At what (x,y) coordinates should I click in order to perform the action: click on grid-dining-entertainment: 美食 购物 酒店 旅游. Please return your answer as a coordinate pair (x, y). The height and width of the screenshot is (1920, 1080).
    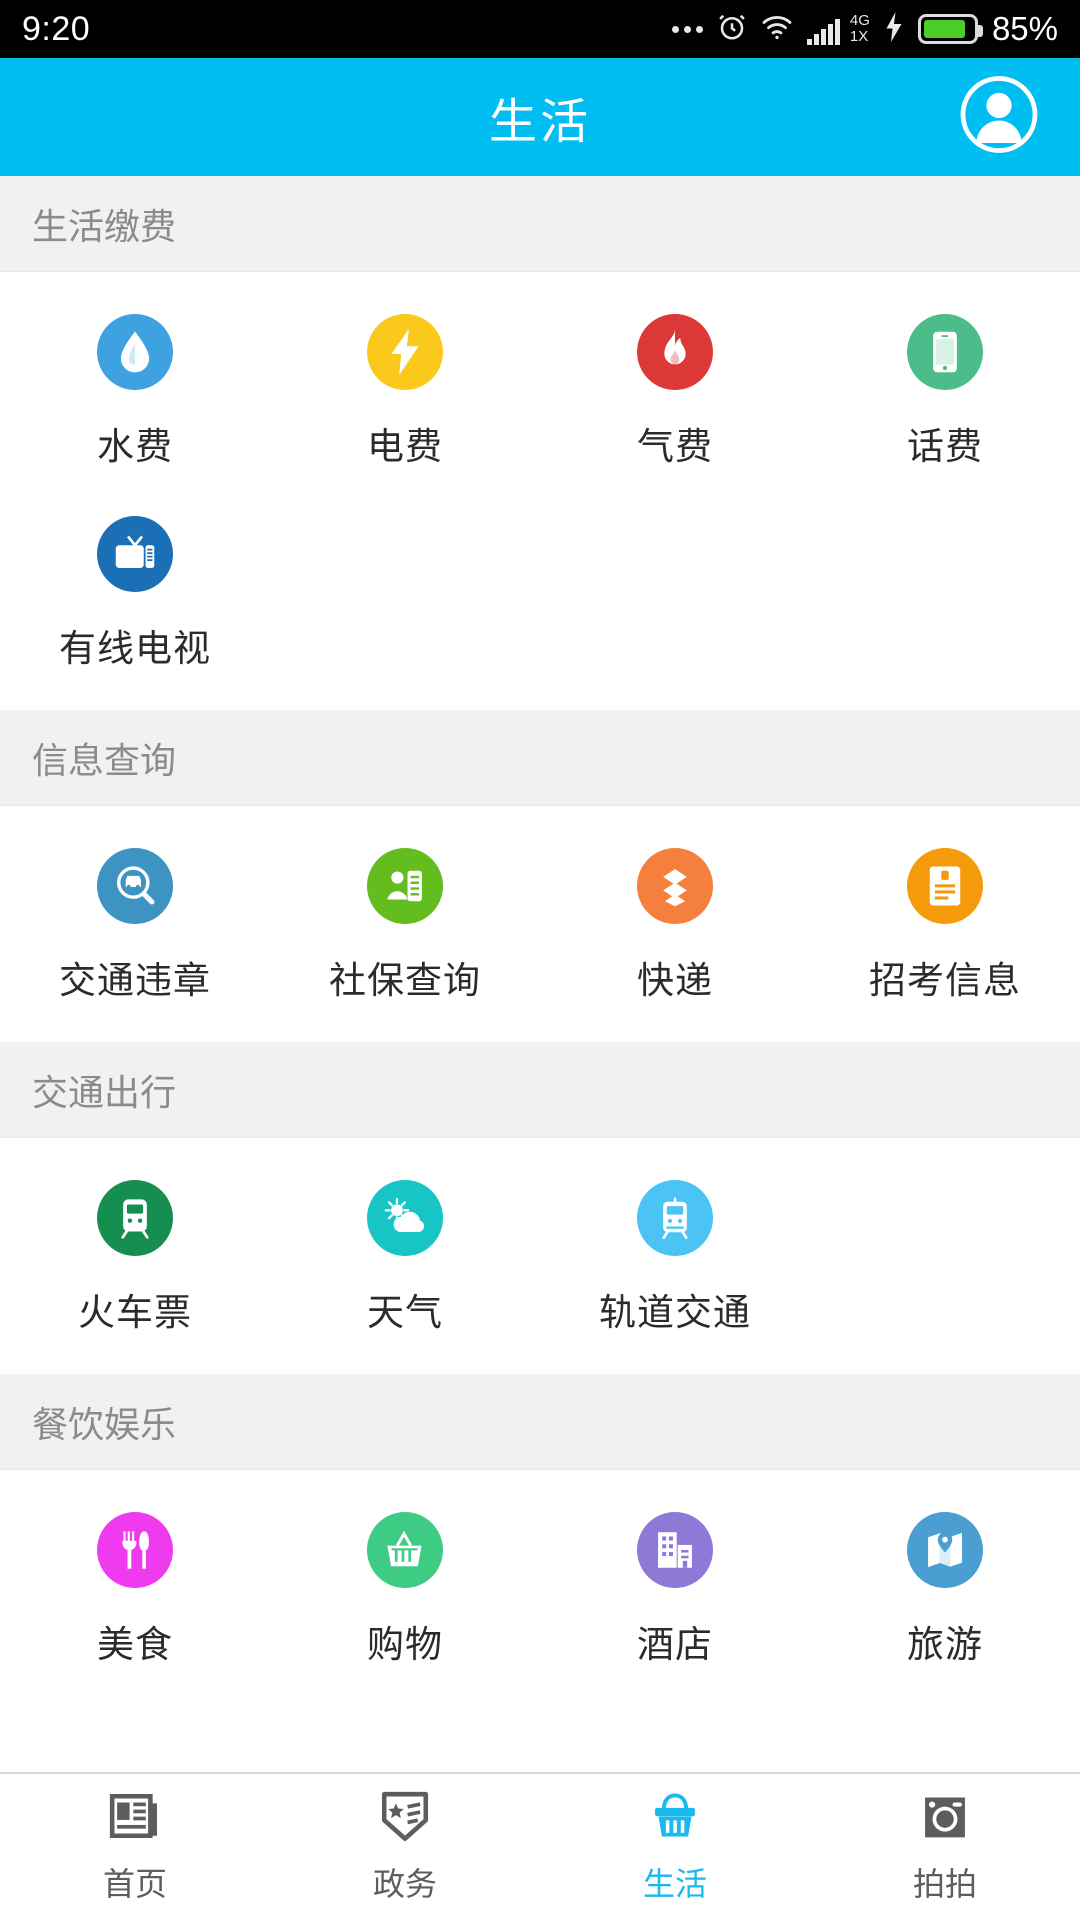
    Looking at the image, I should click on (540, 1588).